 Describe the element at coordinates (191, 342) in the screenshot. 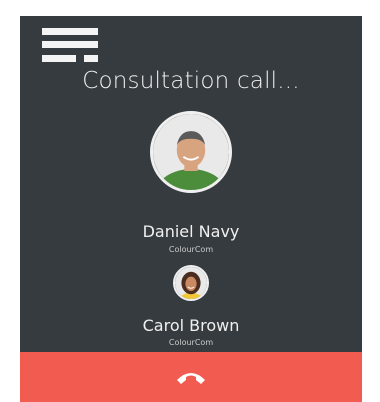

I see `secondary-contact-company: ColourCom` at that location.